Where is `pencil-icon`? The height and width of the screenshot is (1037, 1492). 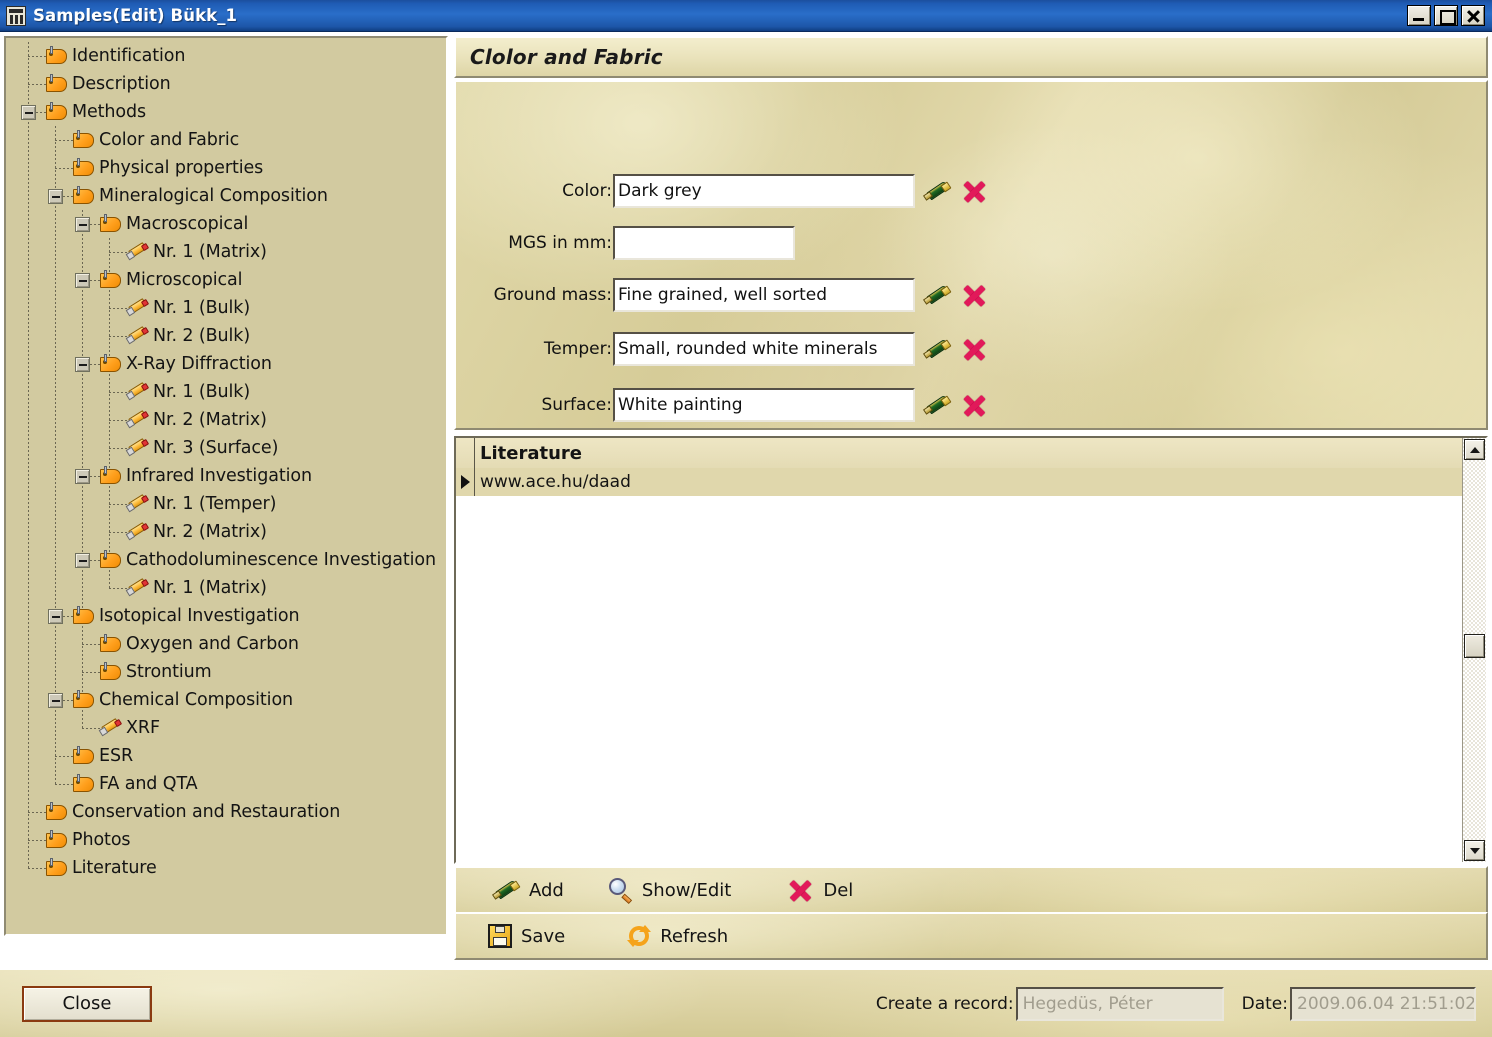 pencil-icon is located at coordinates (110, 727).